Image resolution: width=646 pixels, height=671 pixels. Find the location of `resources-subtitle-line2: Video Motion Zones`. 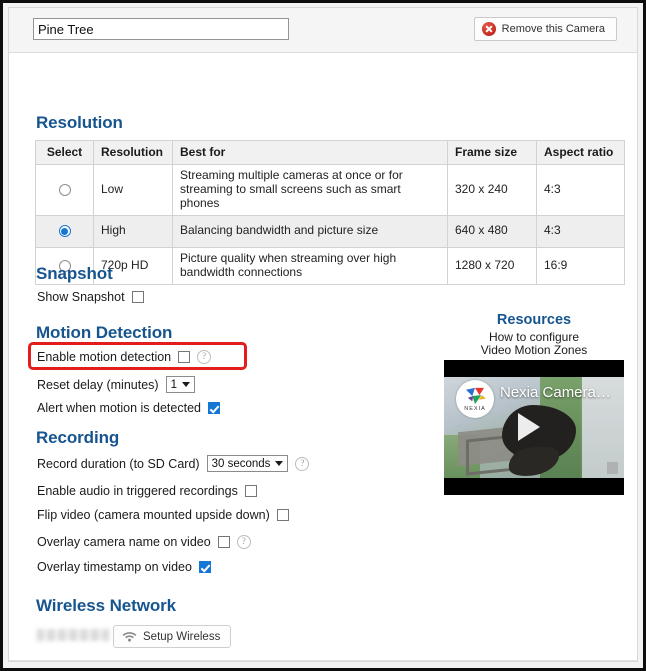

resources-subtitle-line2: Video Motion Zones is located at coordinates (534, 350).